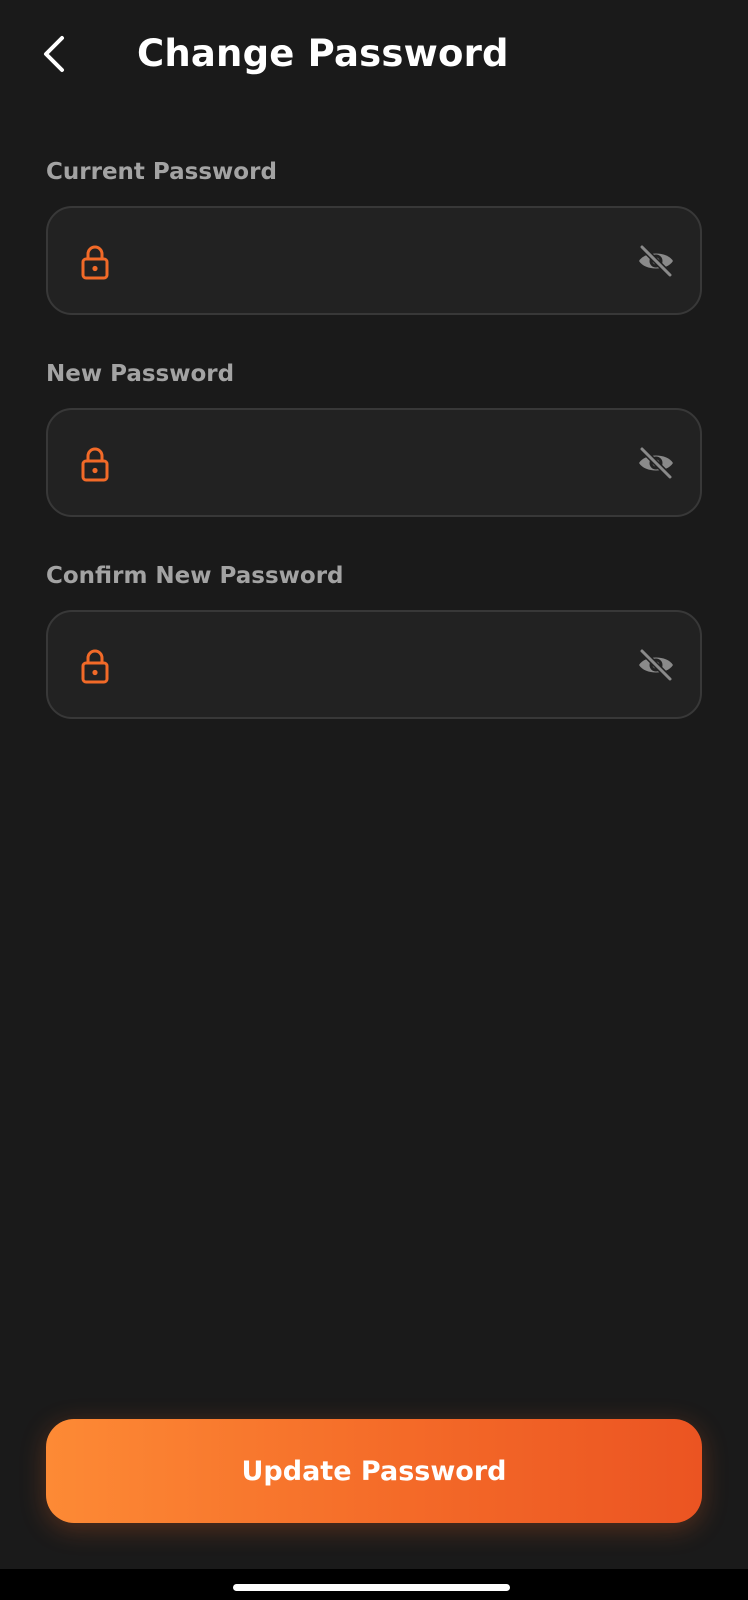 Image resolution: width=748 pixels, height=1600 pixels. I want to click on new-password-visibility-toggle, so click(656, 463).